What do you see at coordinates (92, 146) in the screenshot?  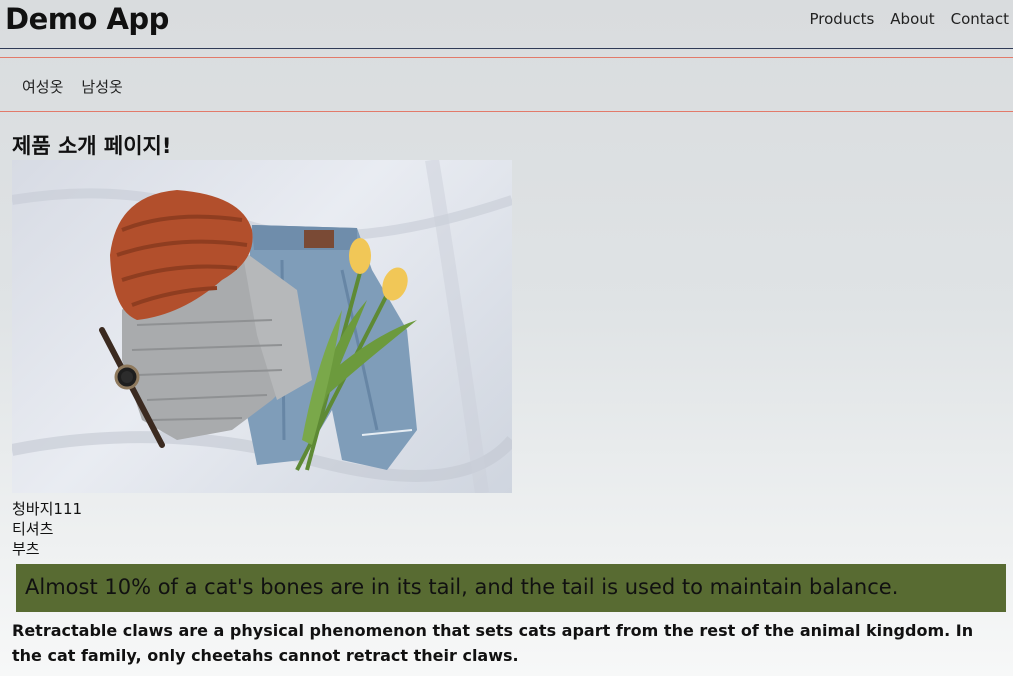 I see `page-title: 제품 소개 페이지!` at bounding box center [92, 146].